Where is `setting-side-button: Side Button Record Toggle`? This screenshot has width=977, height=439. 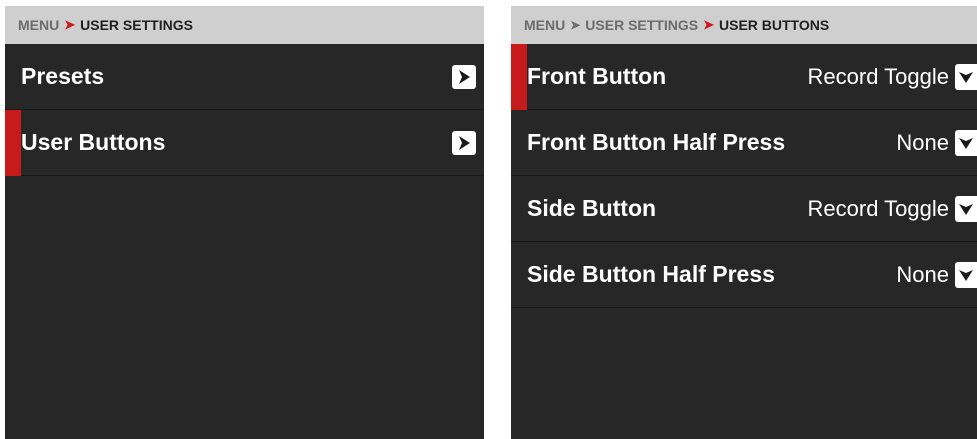
setting-side-button: Side Button Record Toggle is located at coordinates (744, 209).